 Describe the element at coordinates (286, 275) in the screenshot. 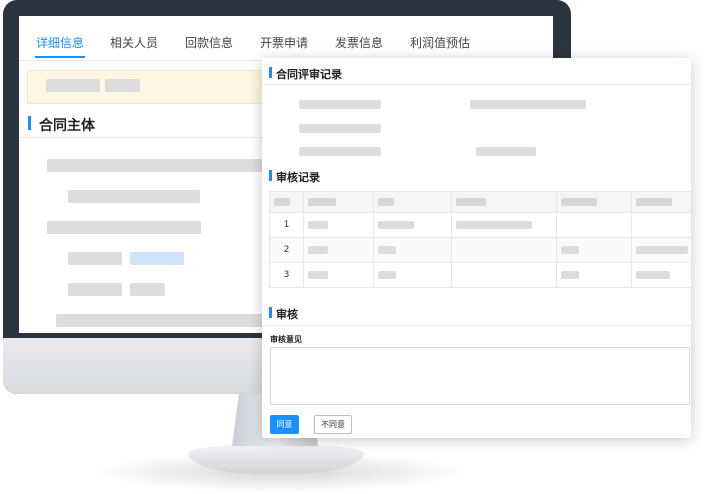

I see `row-index: 3` at that location.